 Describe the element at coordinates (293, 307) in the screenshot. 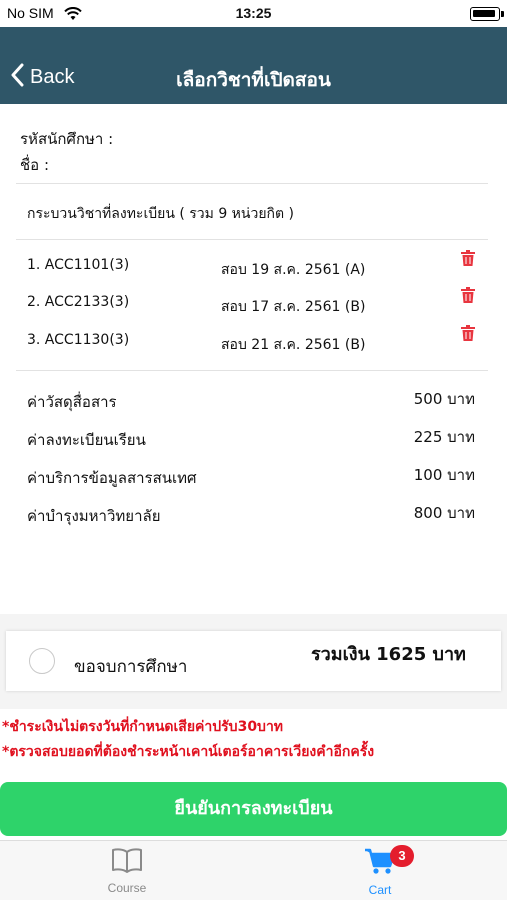

I see `course-exam-date: สอบ 17 ส.ค. 2561 (B)` at that location.